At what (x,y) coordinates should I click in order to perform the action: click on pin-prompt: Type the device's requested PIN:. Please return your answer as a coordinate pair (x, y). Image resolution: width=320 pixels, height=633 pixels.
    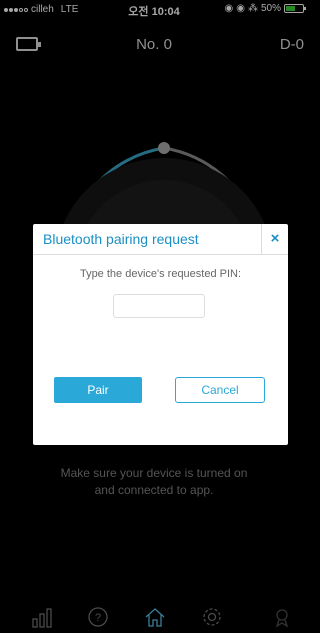
    Looking at the image, I should click on (160, 274).